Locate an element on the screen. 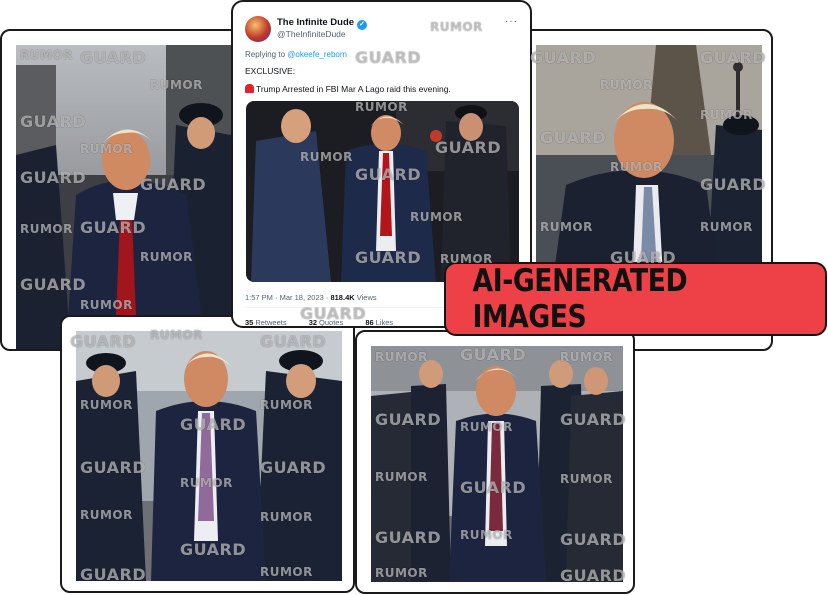 This screenshot has width=828, height=595. ai-image-escort-crowd is located at coordinates (497, 464).